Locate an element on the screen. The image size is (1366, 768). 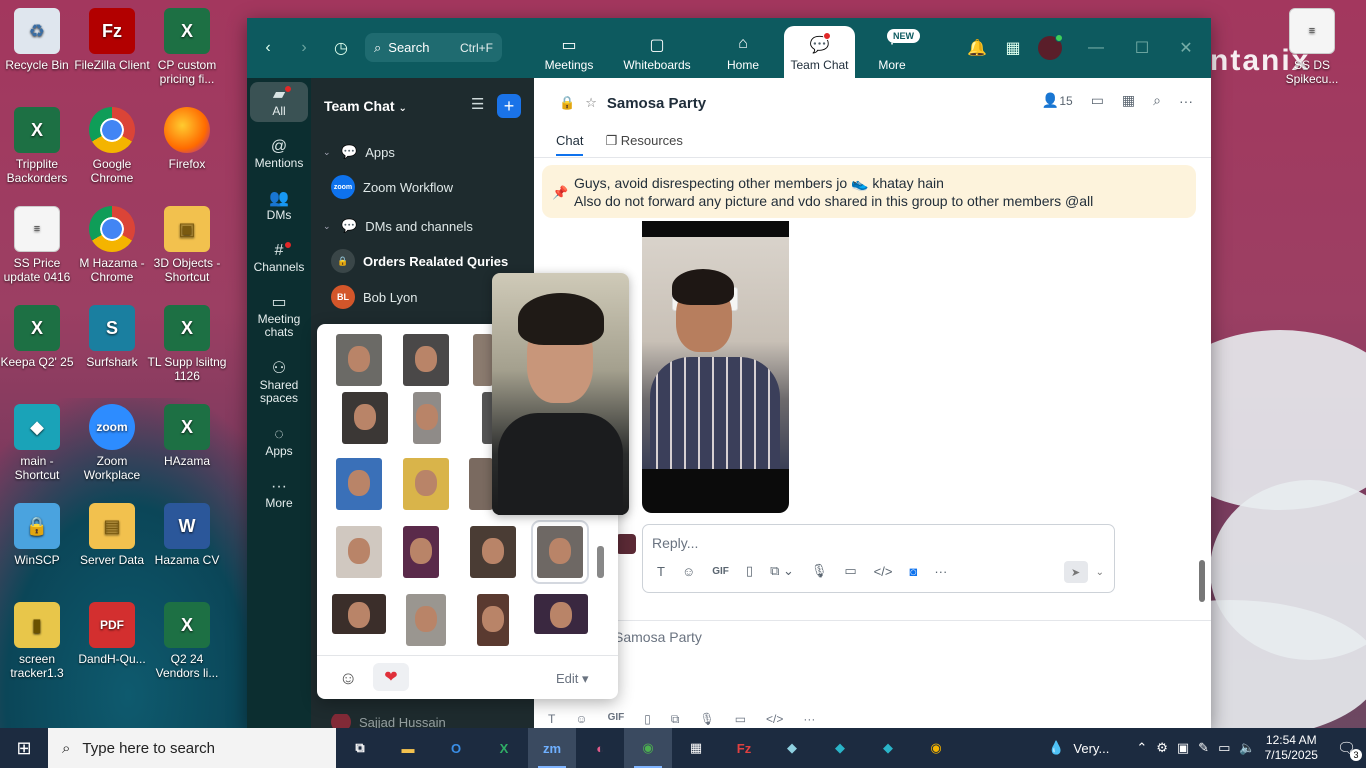
calendar-icon: ▦ is located at coordinates (1128, 100).